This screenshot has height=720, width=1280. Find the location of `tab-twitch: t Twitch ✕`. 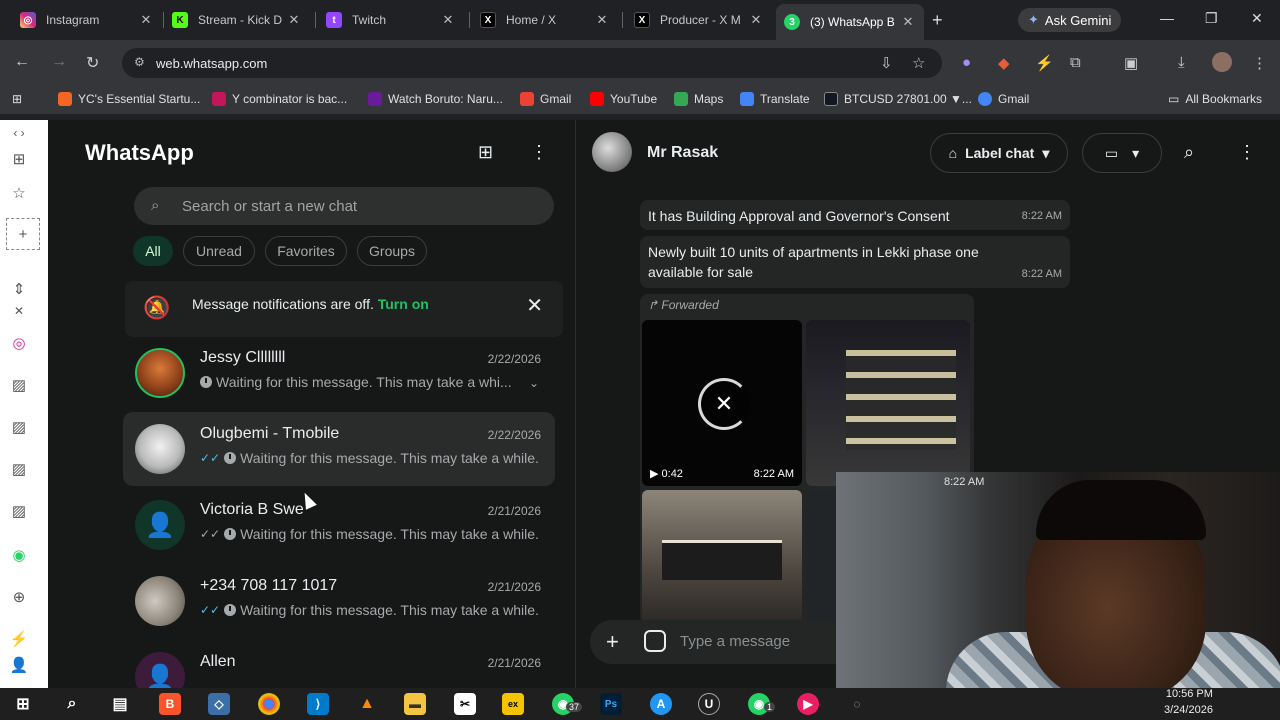

tab-twitch: t Twitch ✕ is located at coordinates (391, 20).